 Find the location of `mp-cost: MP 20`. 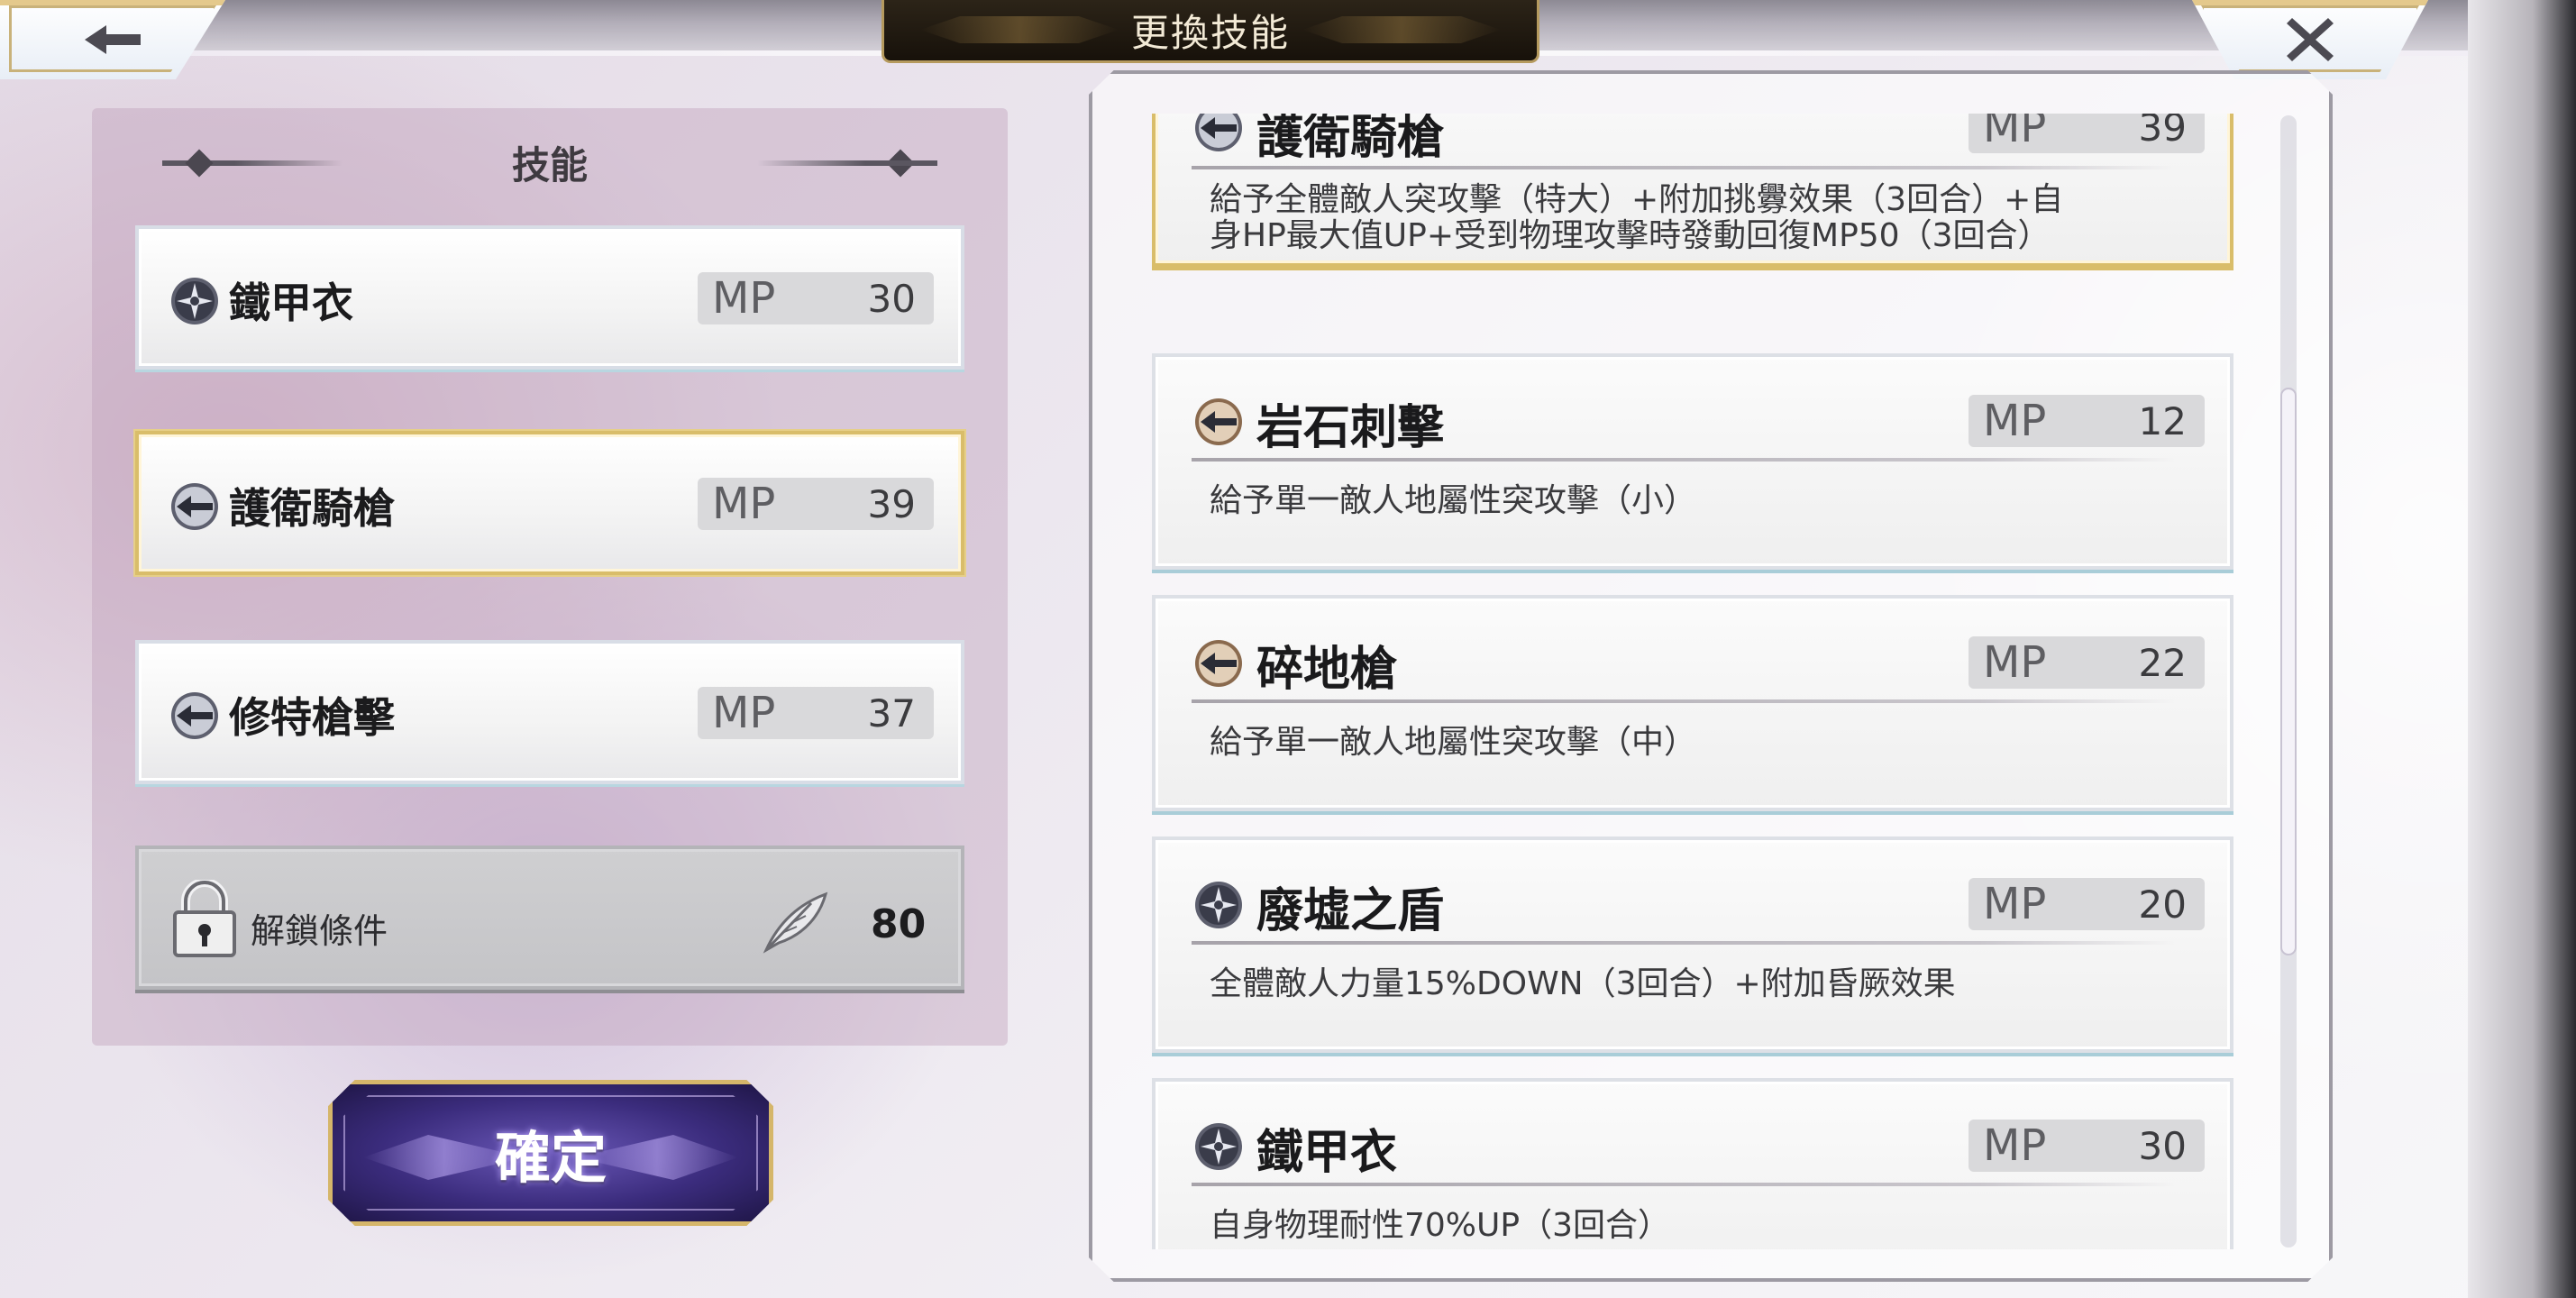

mp-cost: MP 20 is located at coordinates (2087, 904).